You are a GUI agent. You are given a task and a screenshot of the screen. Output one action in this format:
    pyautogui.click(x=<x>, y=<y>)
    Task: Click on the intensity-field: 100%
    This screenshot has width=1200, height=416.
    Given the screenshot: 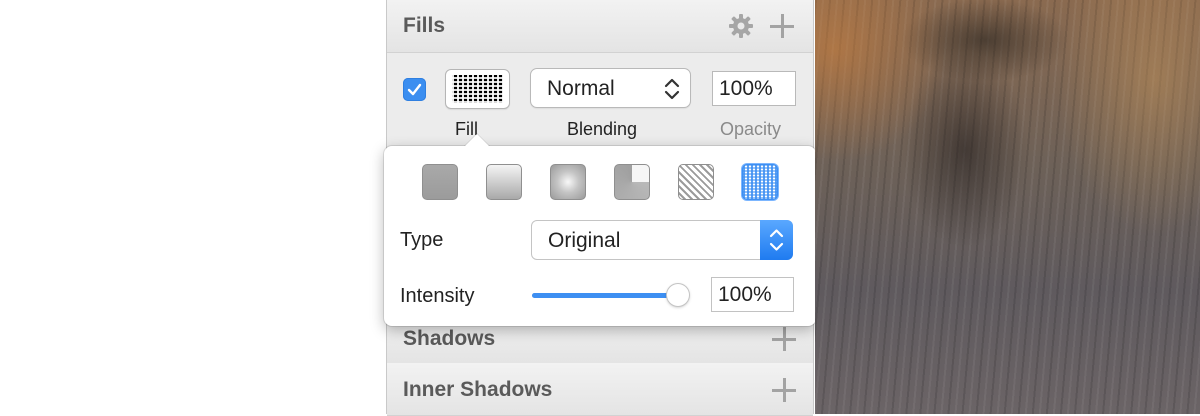 What is the action you would take?
    pyautogui.click(x=752, y=294)
    